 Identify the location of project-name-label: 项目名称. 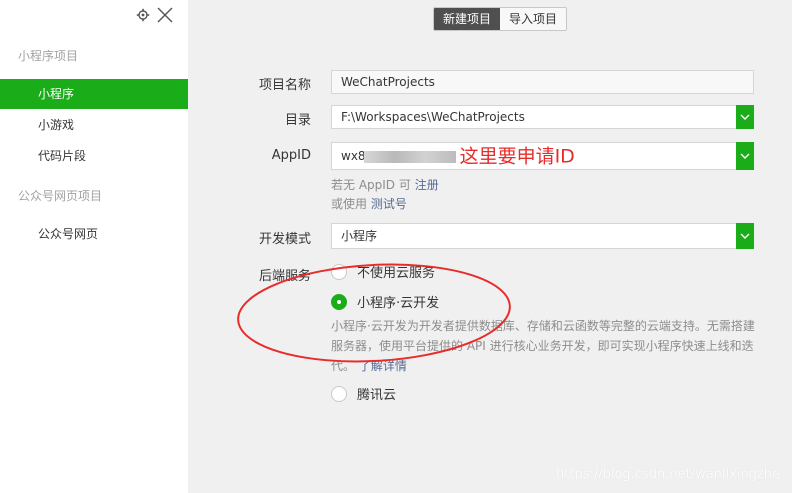
(284, 85).